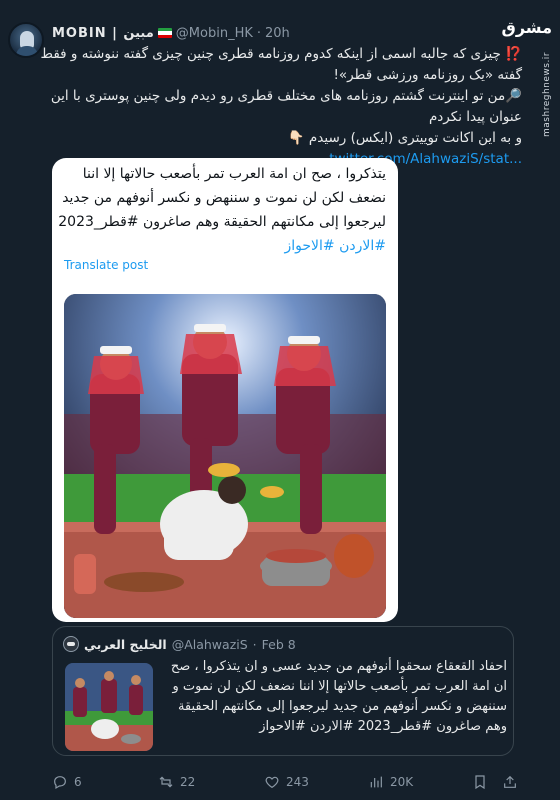 This screenshot has height=800, width=560. I want to click on bar-chart-icon, so click(376, 782).